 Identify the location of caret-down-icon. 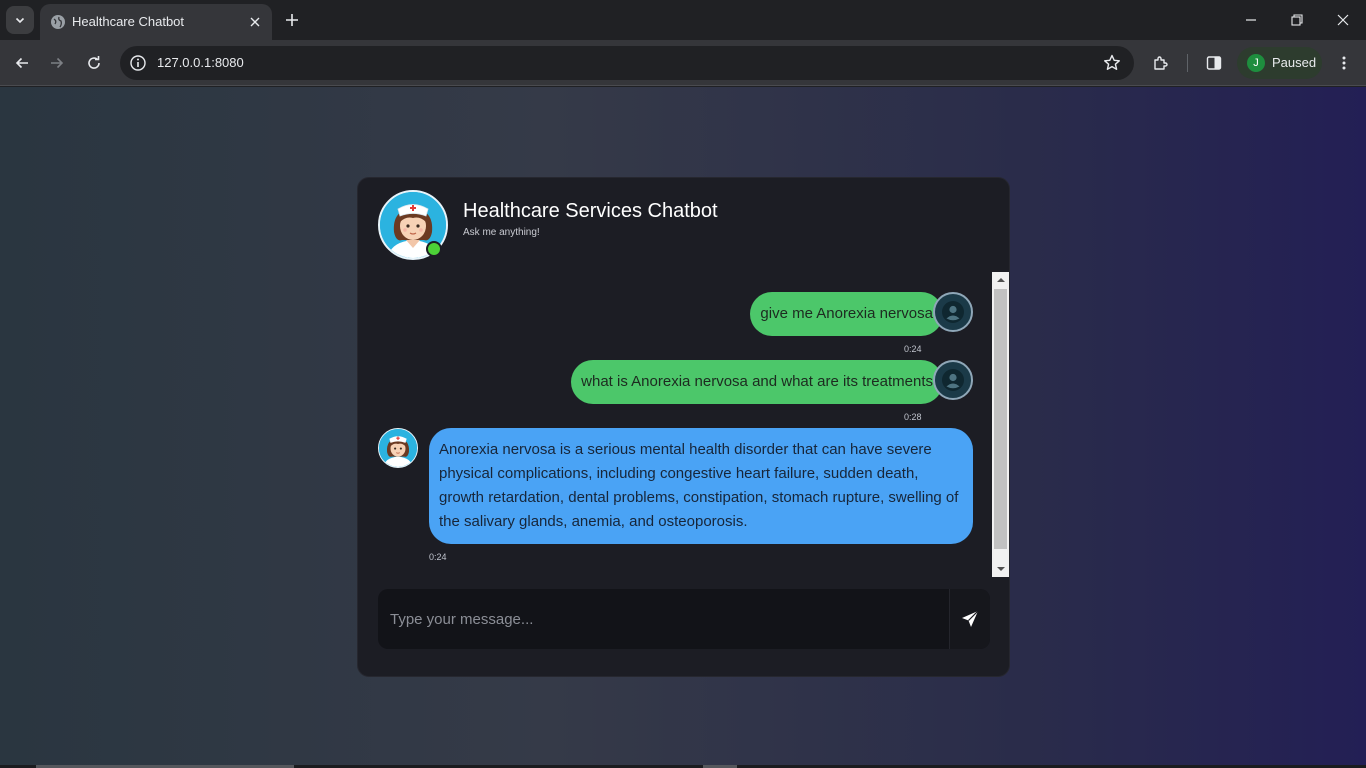
(1000, 569).